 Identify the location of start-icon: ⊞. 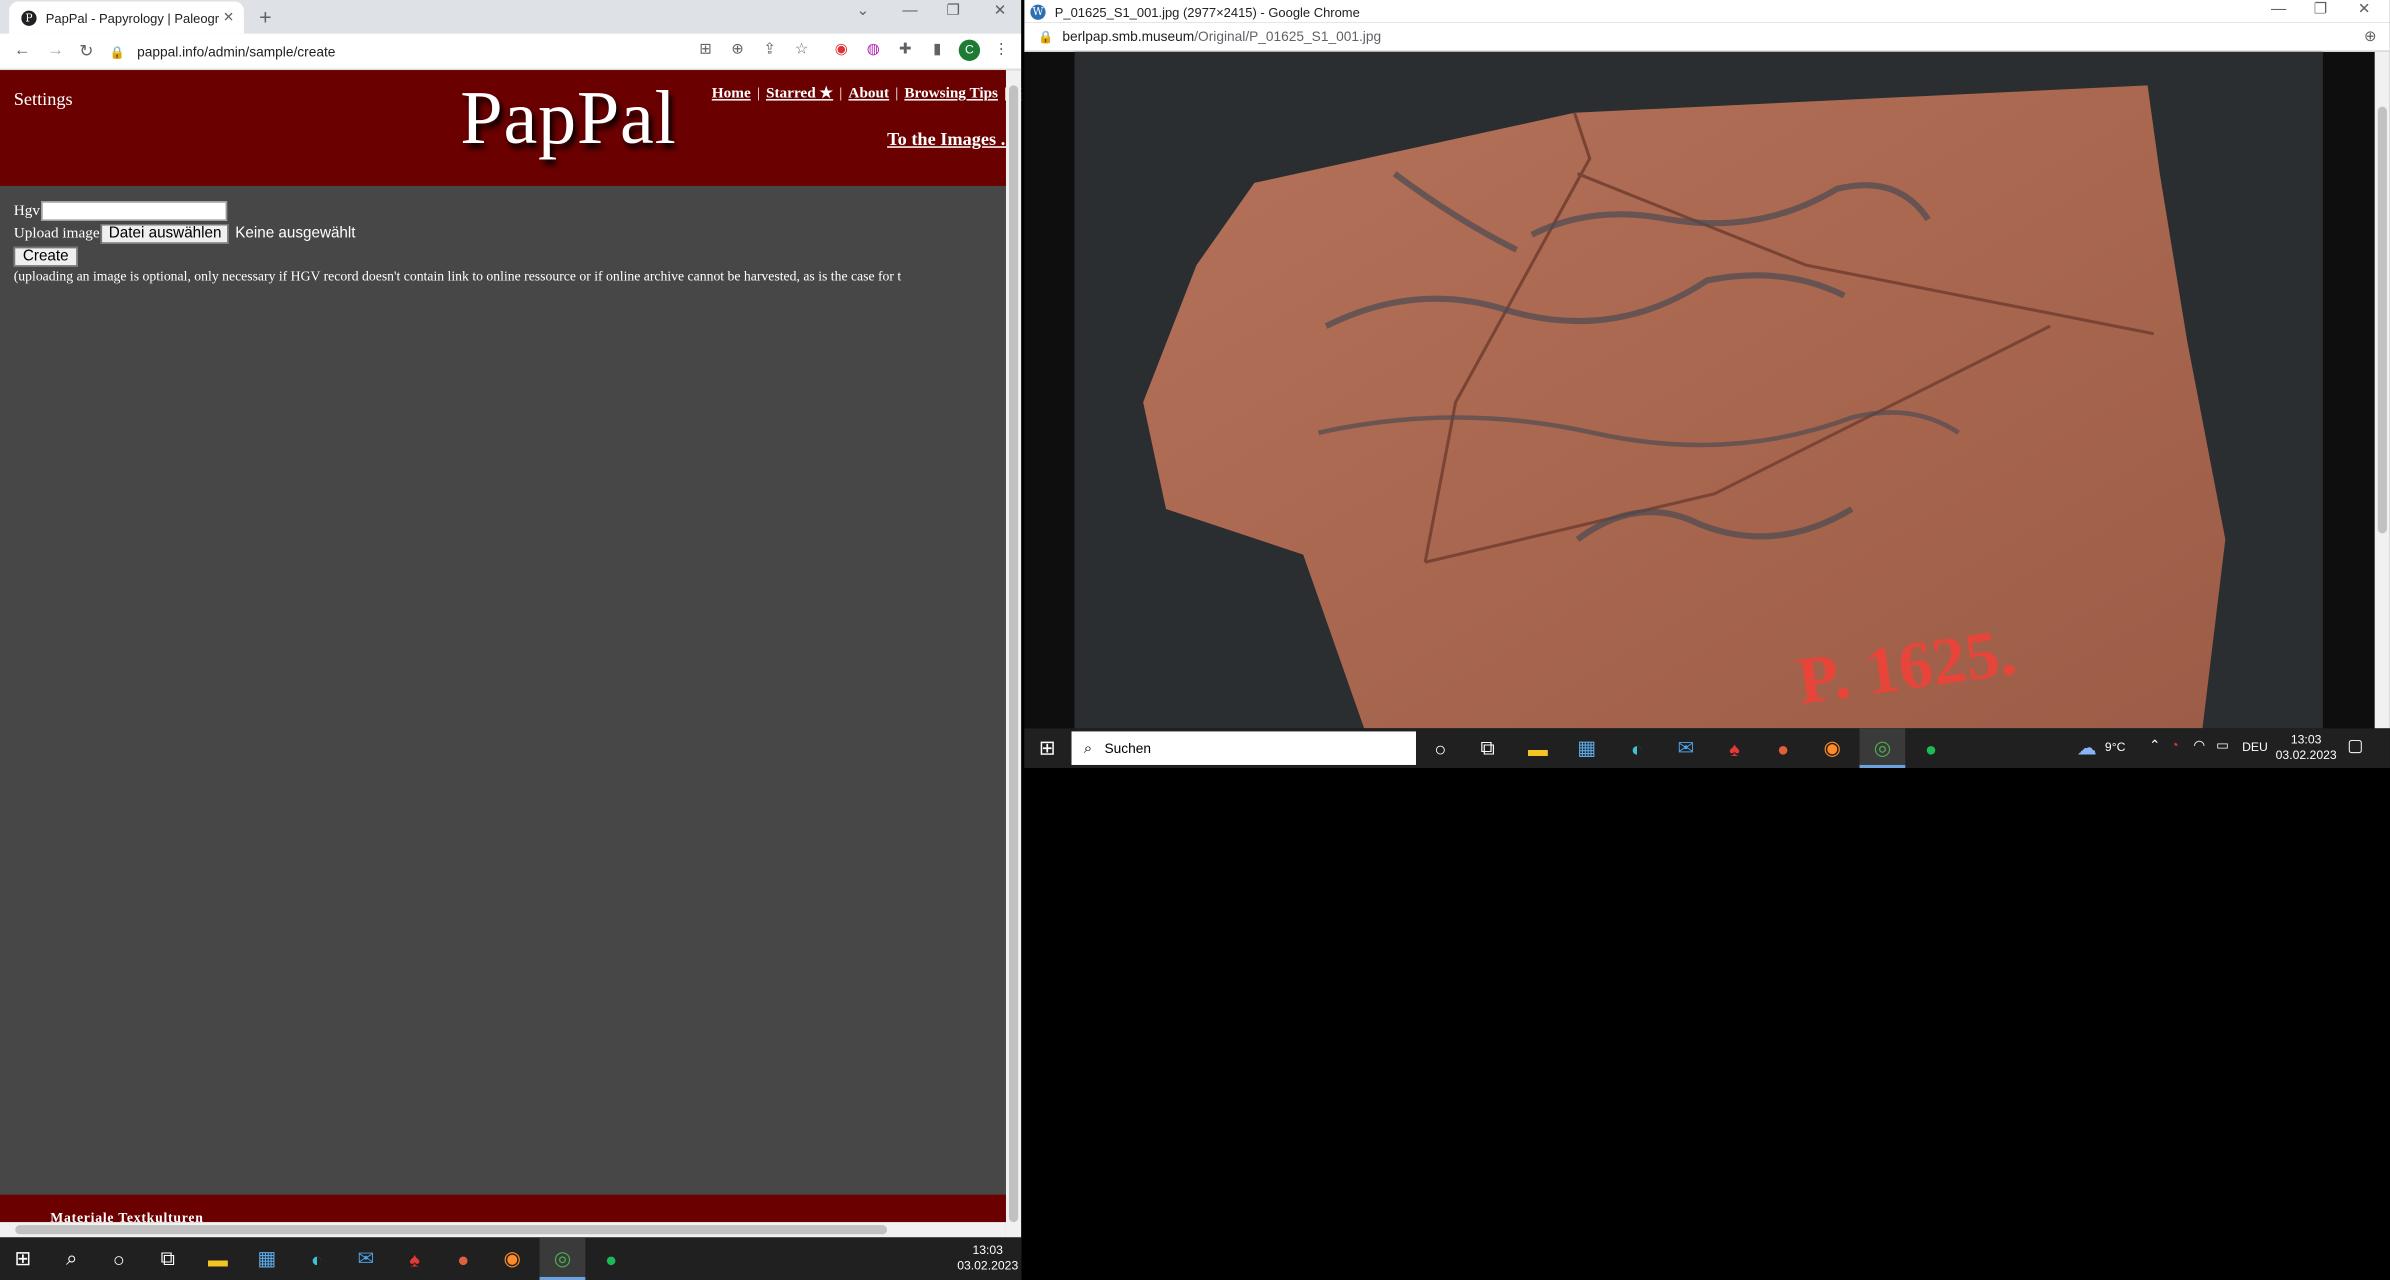
(22, 1258).